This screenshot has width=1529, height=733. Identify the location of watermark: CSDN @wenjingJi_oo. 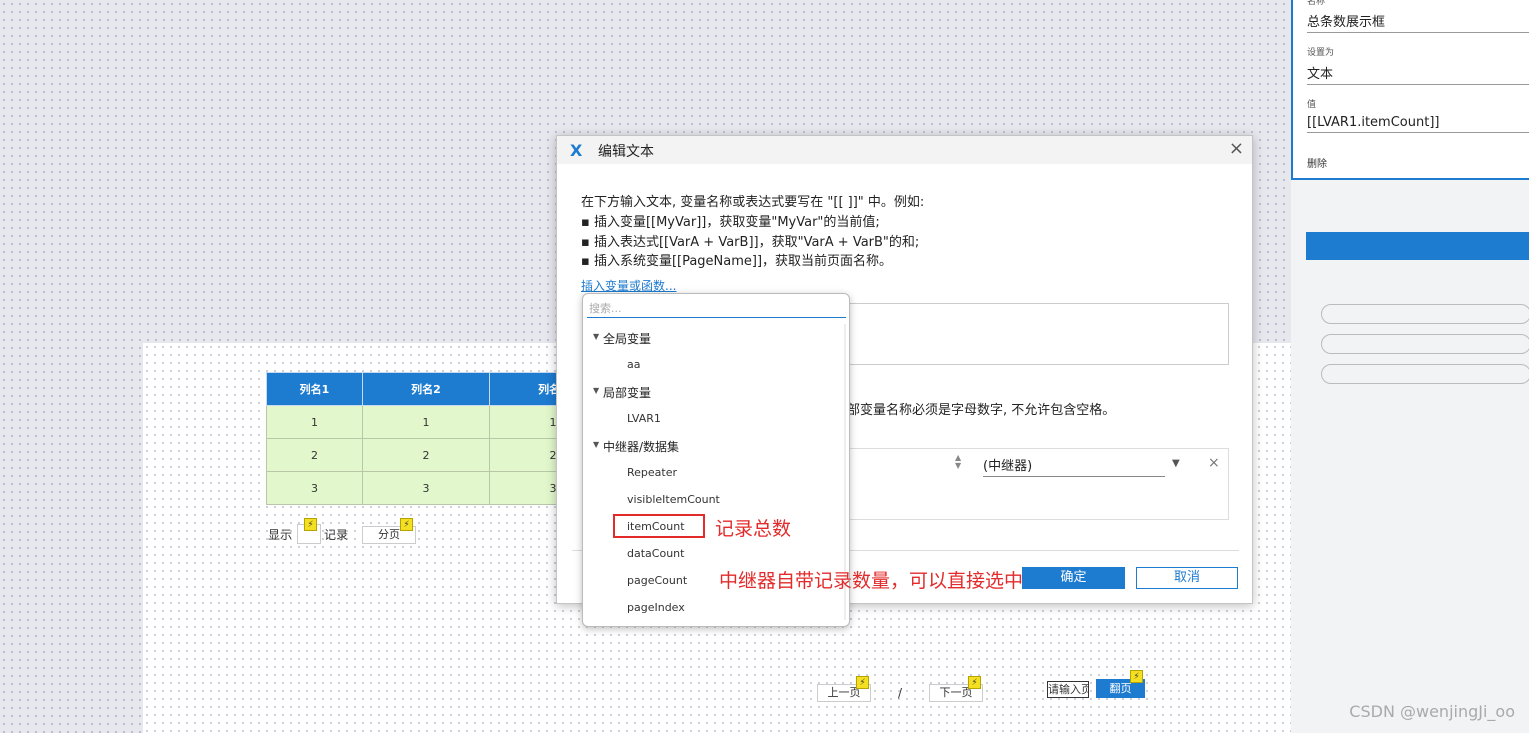
(1432, 711).